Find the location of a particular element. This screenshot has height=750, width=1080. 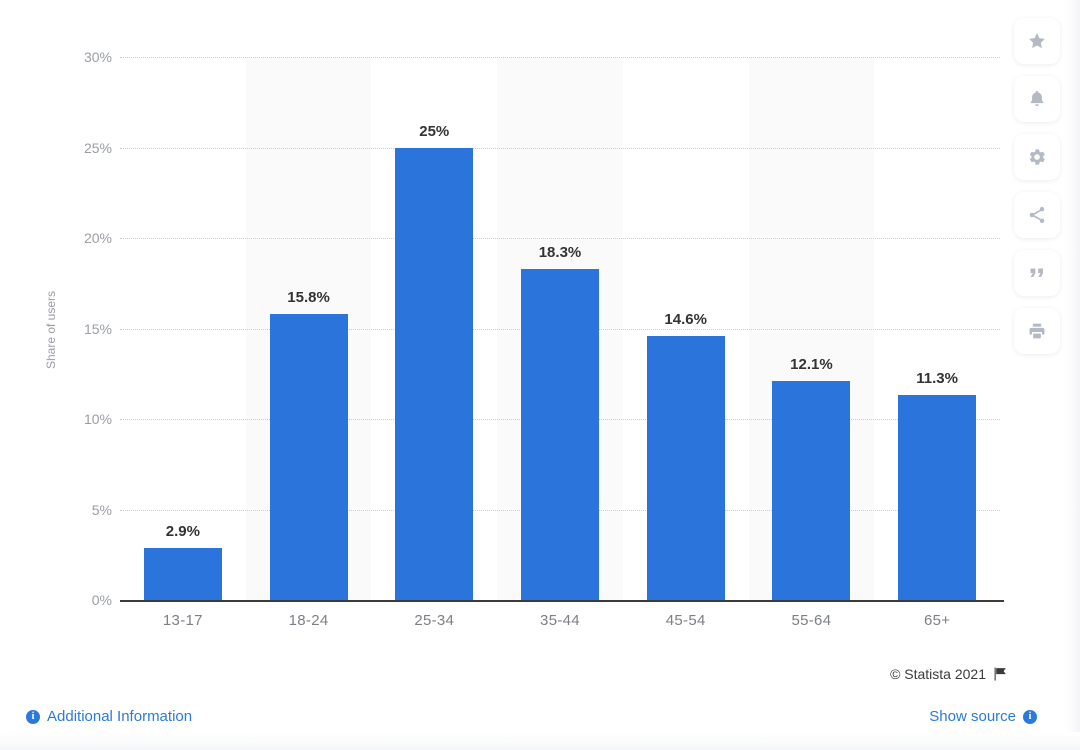

bar-value-label: 15.8% is located at coordinates (308, 298).